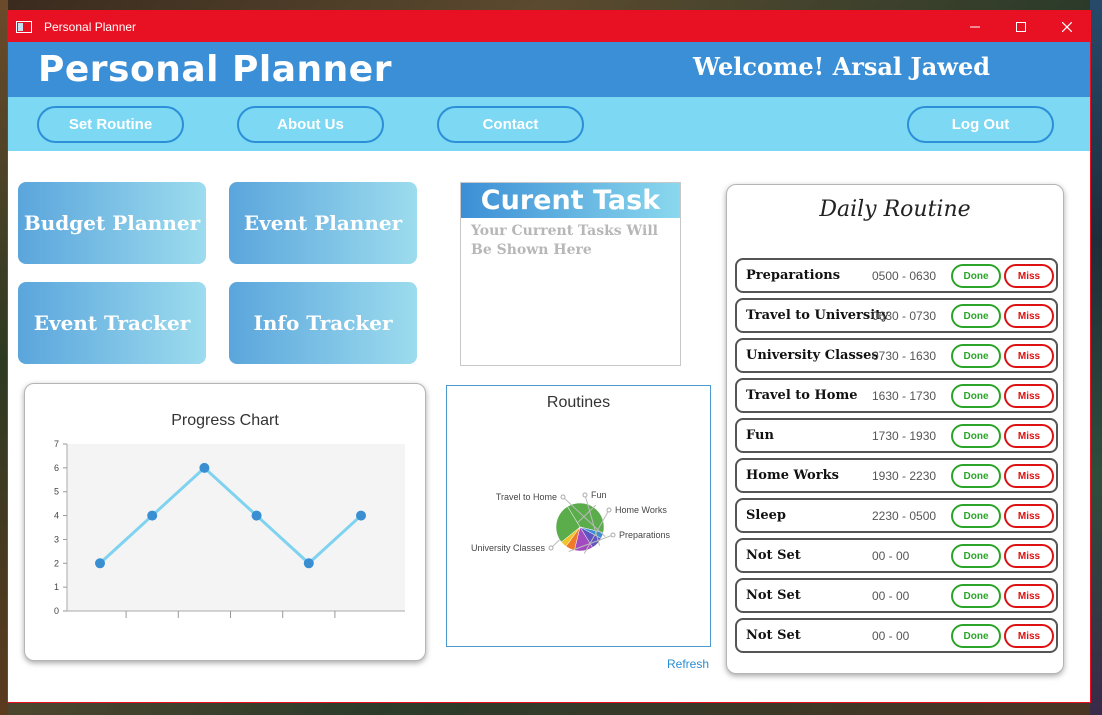  What do you see at coordinates (564, 240) in the screenshot?
I see `current-task-placeholder: Your Current Tasks Will Be Shown Here` at bounding box center [564, 240].